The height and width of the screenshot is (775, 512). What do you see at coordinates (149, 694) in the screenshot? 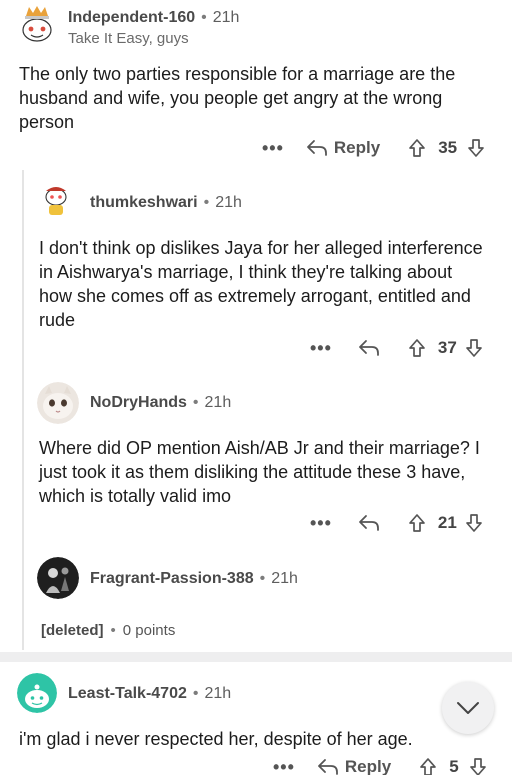
I see `comment-author: Least-Talk-4702 • 21h` at bounding box center [149, 694].